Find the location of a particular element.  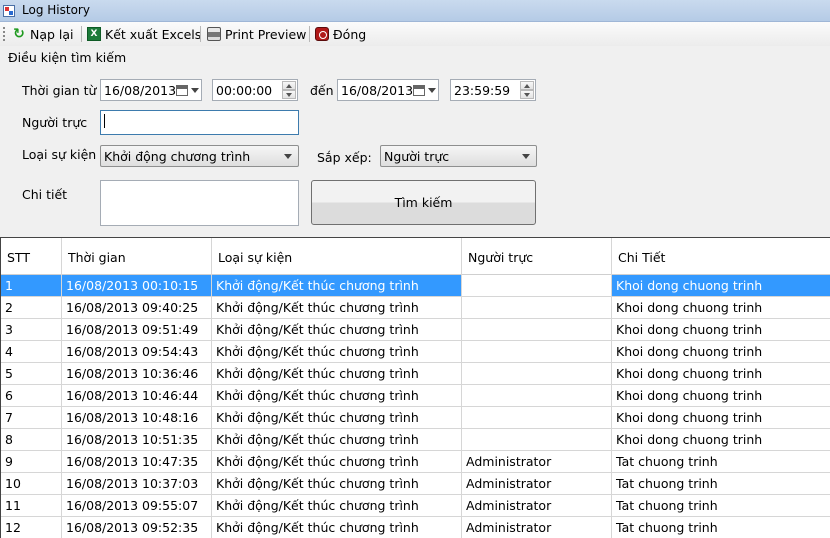

search-button: Tìm kiếm is located at coordinates (423, 202).